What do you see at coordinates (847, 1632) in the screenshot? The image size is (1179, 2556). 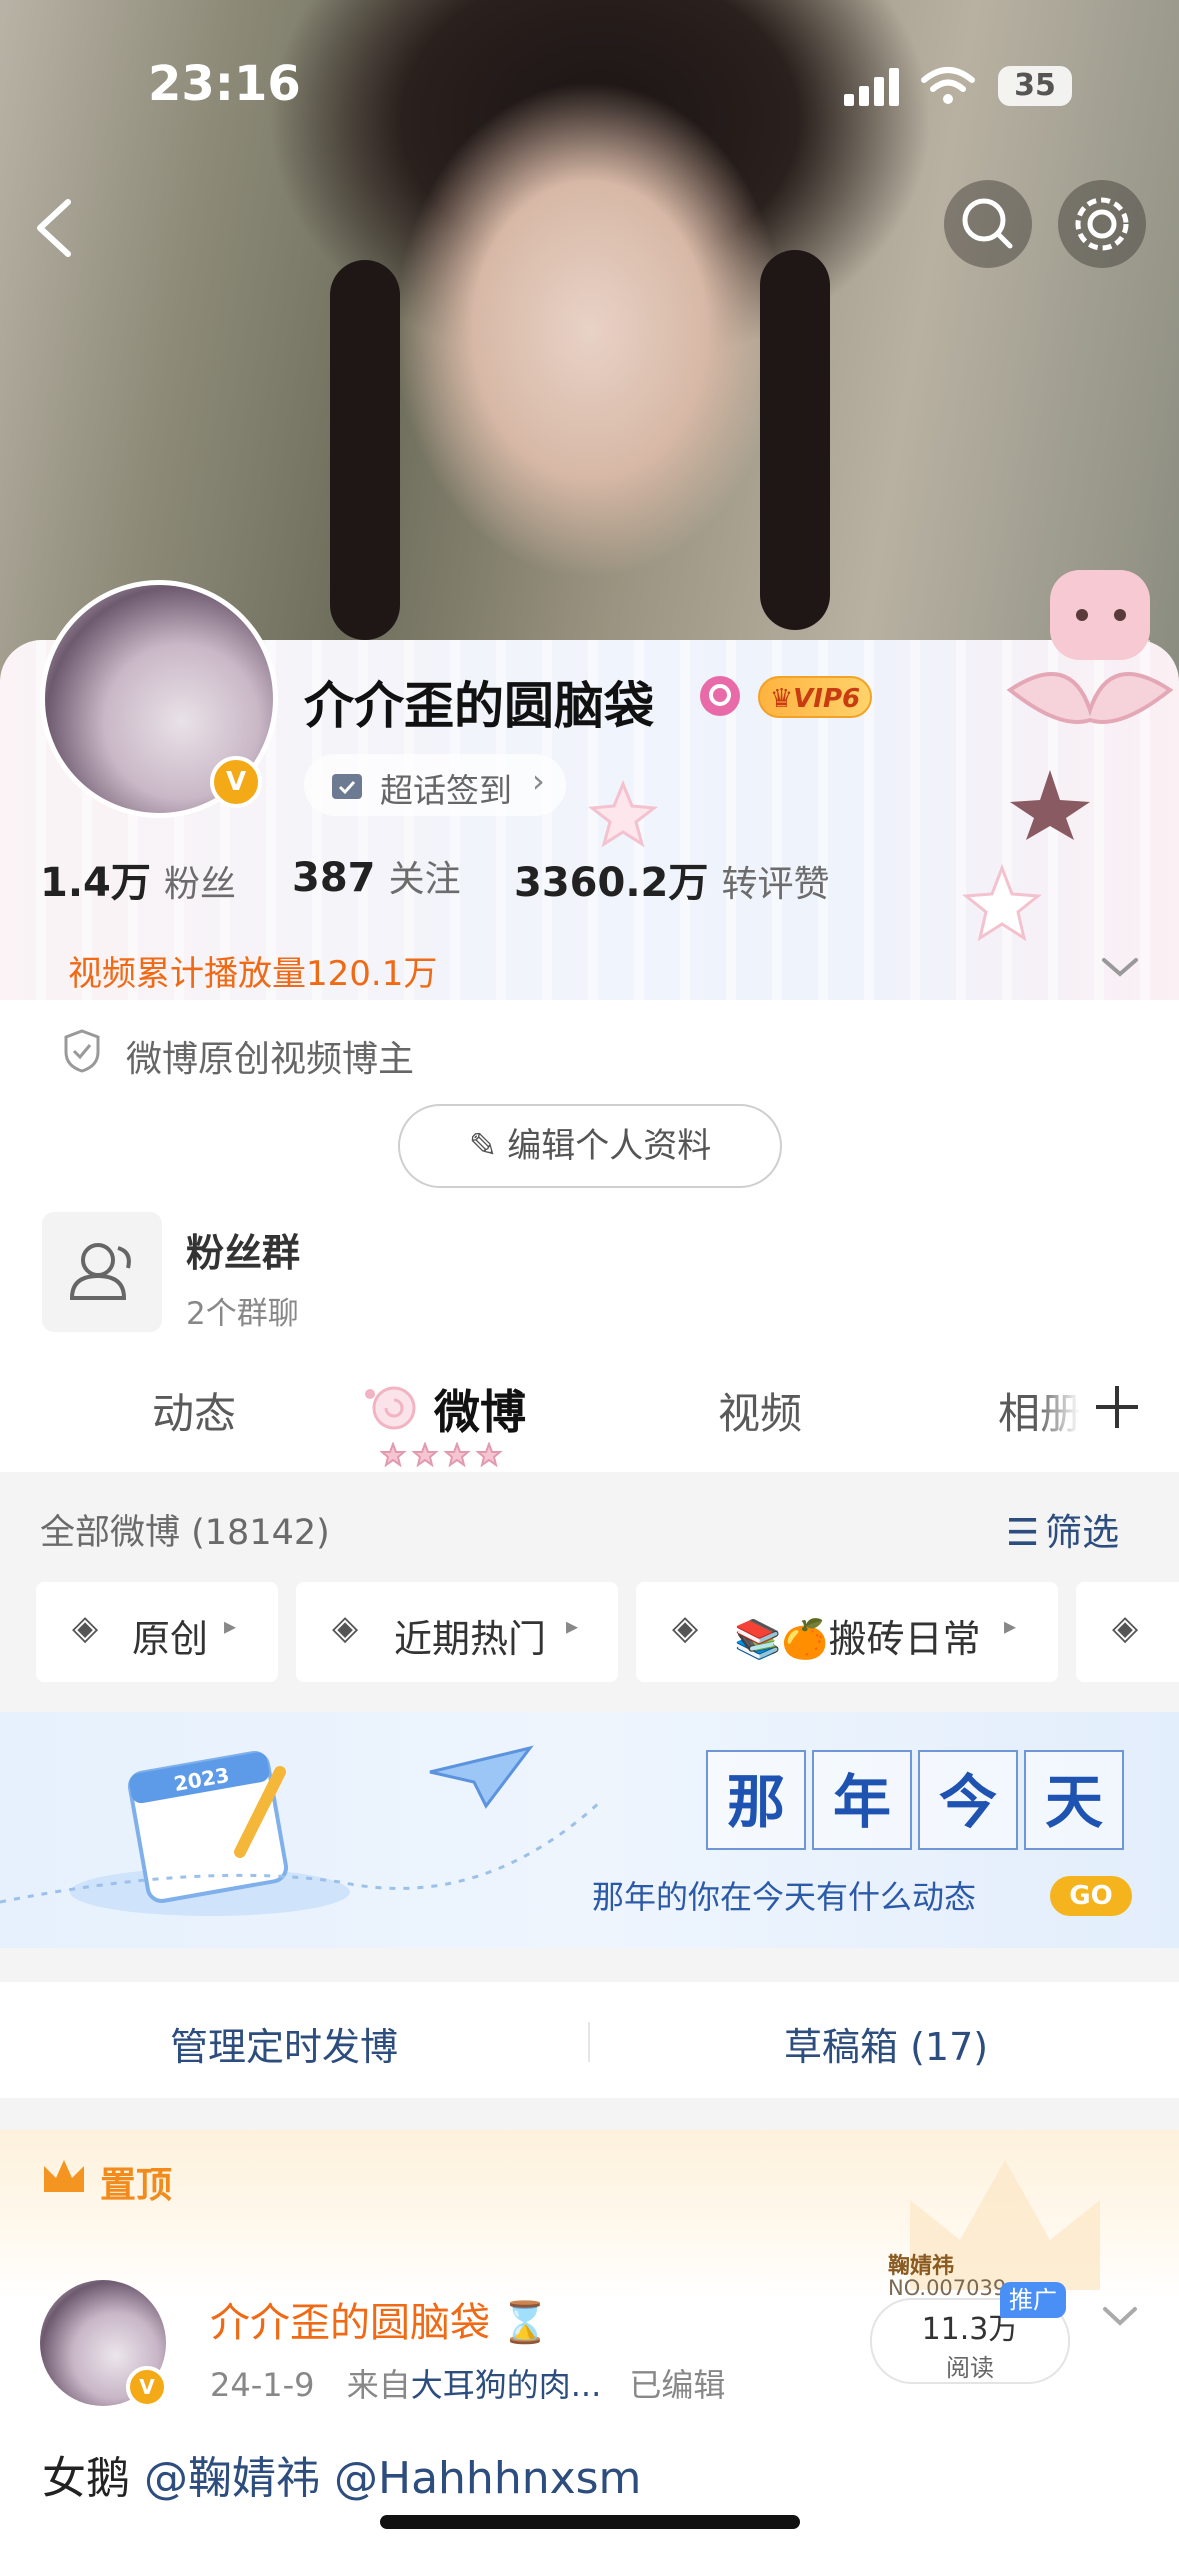 I see `filter-chip-daily: ◈ 📚🍊搬砖日常 ▸` at bounding box center [847, 1632].